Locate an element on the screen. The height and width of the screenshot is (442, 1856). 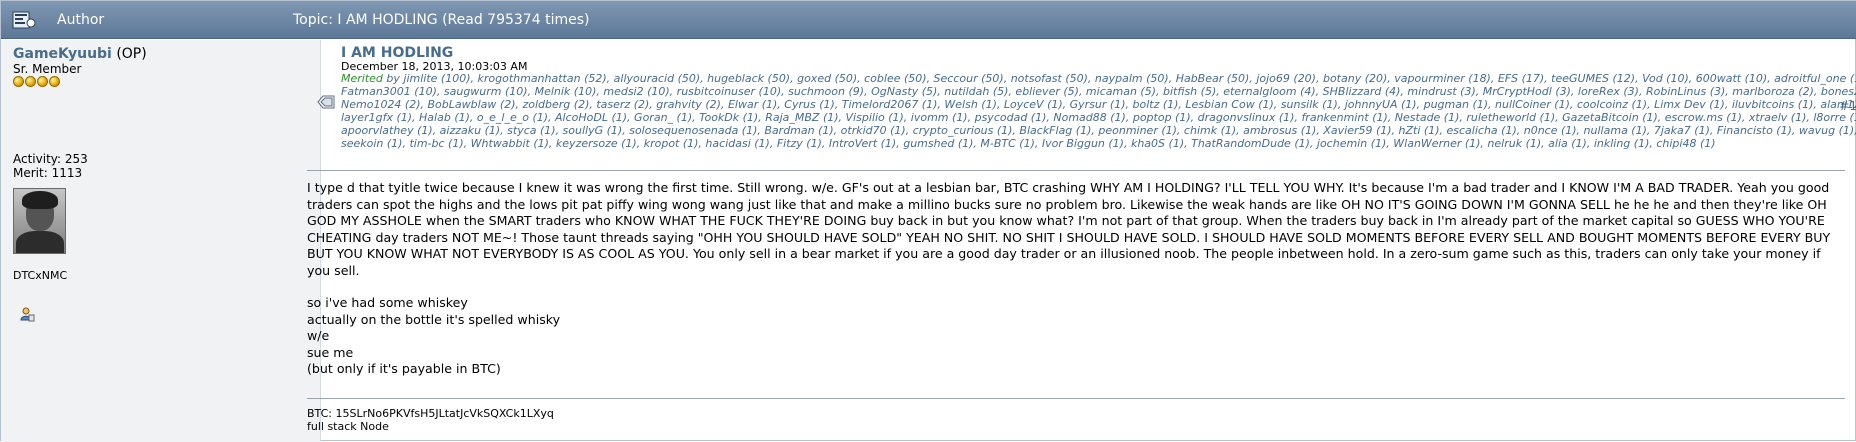
member-rank: Sr. Member is located at coordinates (47, 69).